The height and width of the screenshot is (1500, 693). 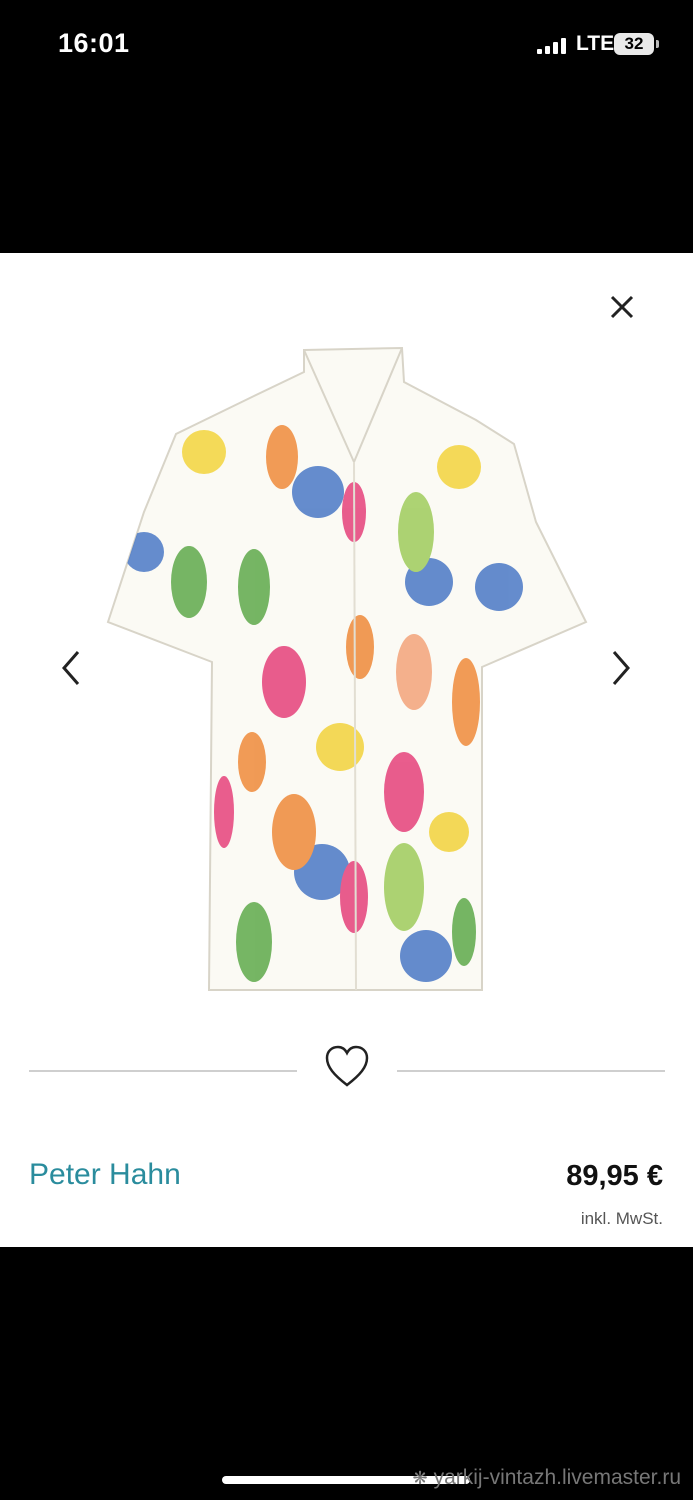 I want to click on signal-icon, so click(x=551, y=46).